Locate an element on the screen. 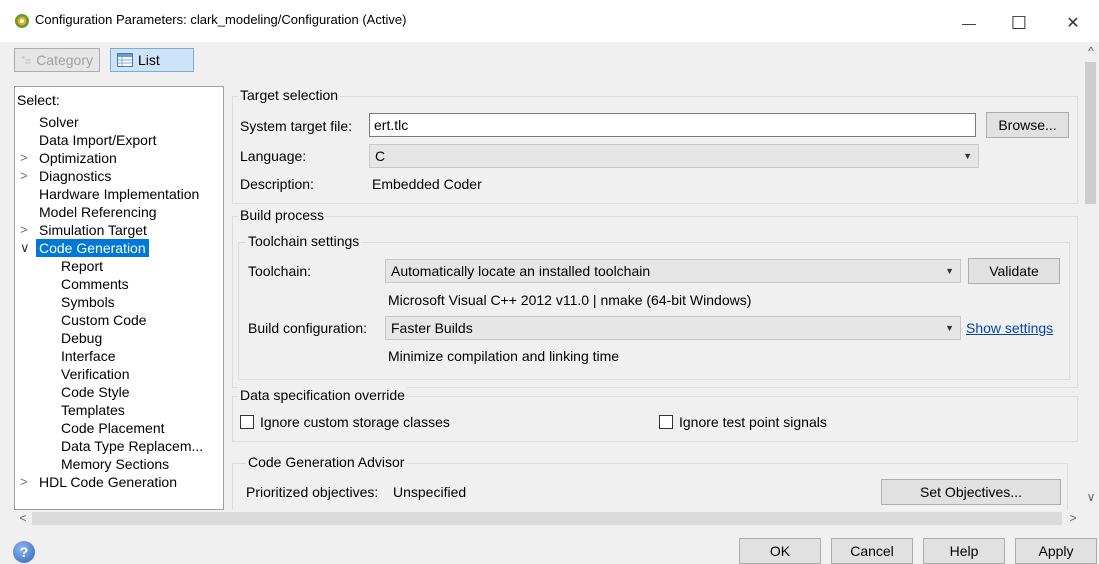 Image resolution: width=1099 pixels, height=564 pixels. scroll-right-icon: > is located at coordinates (1073, 518).